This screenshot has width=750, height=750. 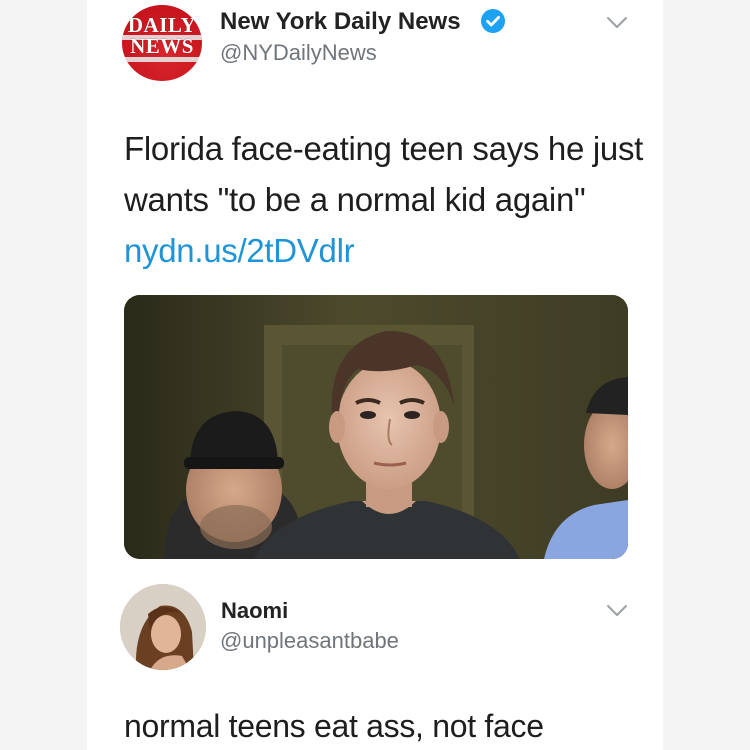 I want to click on daily-news-logo-avatar: DAILY NEWS, so click(x=162, y=43).